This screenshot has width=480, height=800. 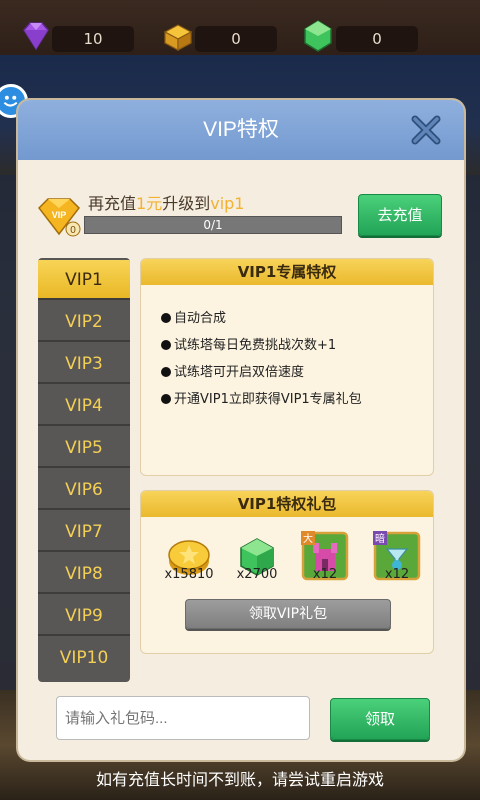 What do you see at coordinates (287, 504) in the screenshot?
I see `gift-pack-title: VIP1特权礼包` at bounding box center [287, 504].